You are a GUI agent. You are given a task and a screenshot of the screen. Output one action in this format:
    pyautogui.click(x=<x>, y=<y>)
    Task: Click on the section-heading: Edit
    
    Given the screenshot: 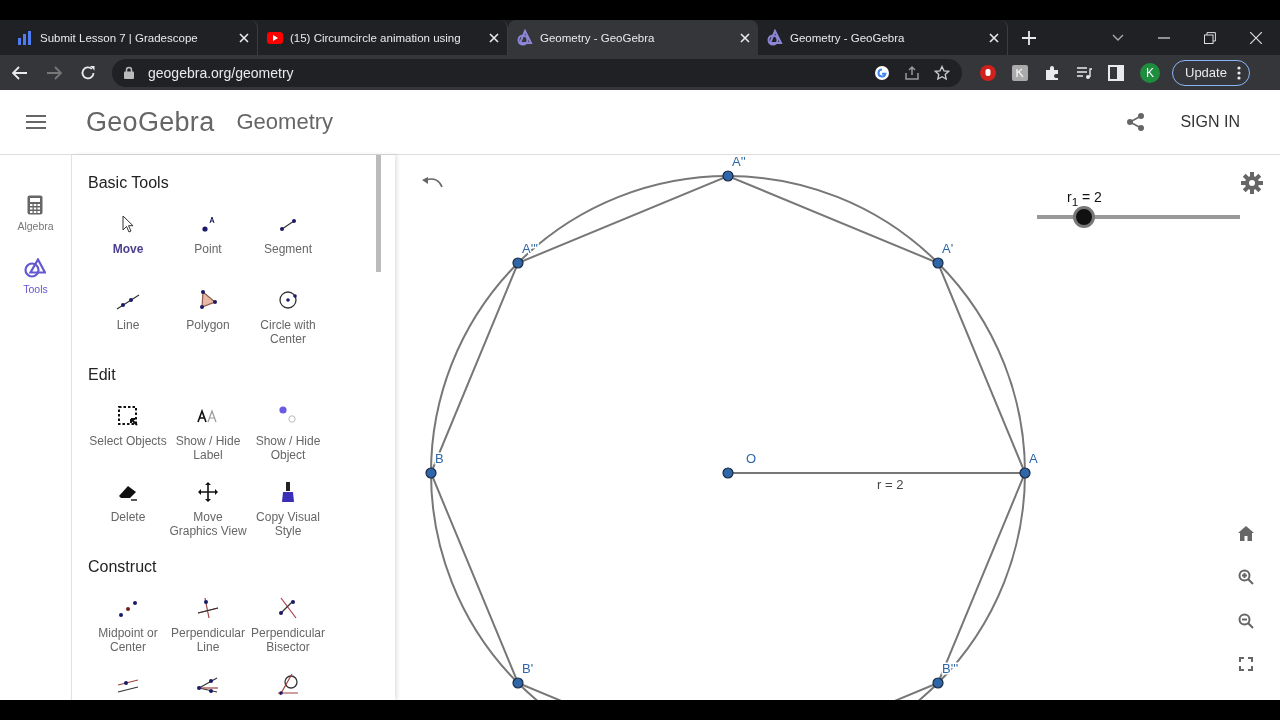 What is the action you would take?
    pyautogui.click(x=102, y=375)
    